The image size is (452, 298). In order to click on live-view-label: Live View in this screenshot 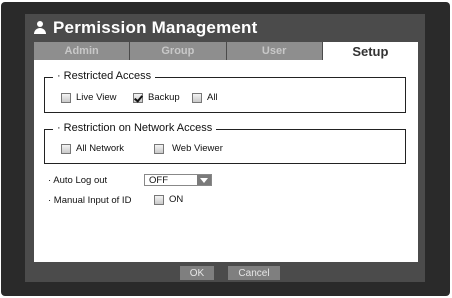, I will do `click(96, 97)`.